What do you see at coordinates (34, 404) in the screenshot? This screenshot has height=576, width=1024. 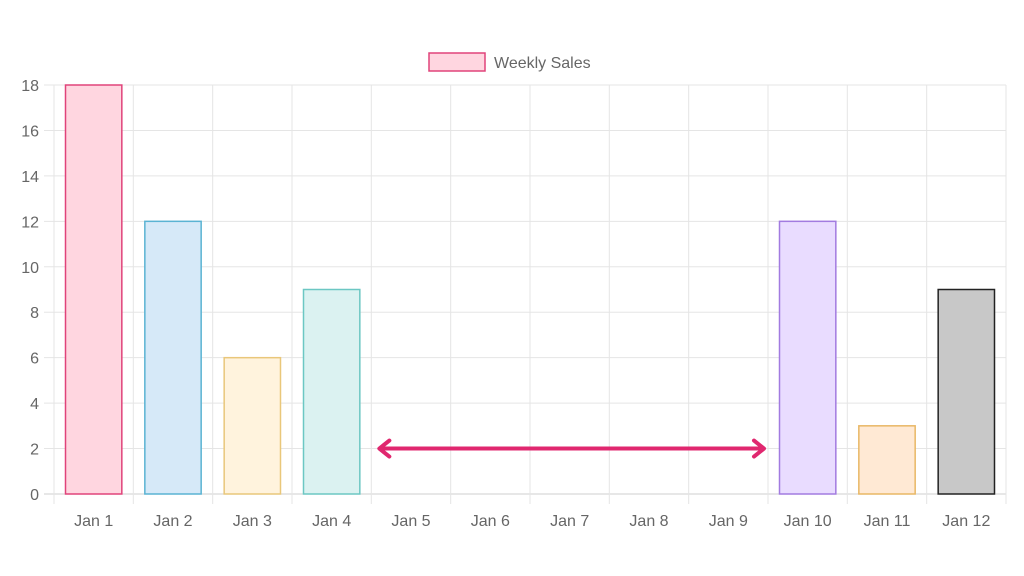 I see `y-tick-label: 4` at bounding box center [34, 404].